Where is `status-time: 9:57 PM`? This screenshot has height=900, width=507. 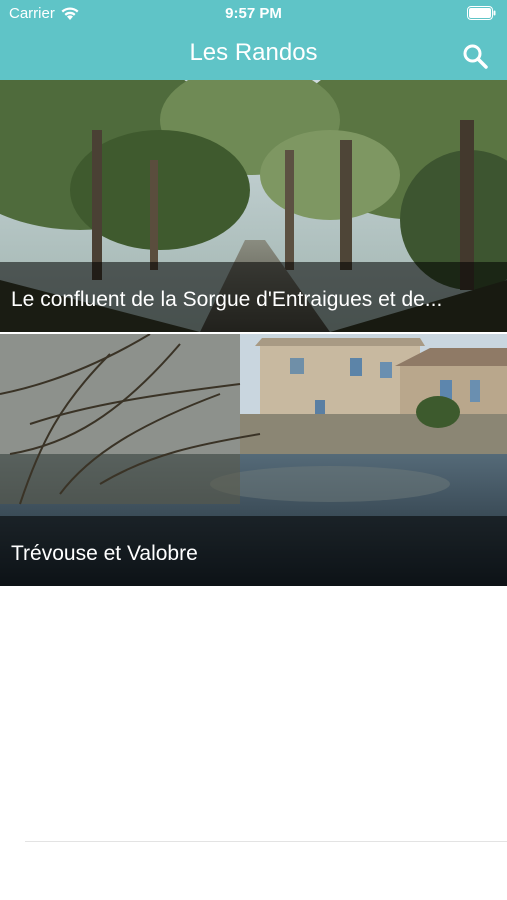 status-time: 9:57 PM is located at coordinates (253, 13).